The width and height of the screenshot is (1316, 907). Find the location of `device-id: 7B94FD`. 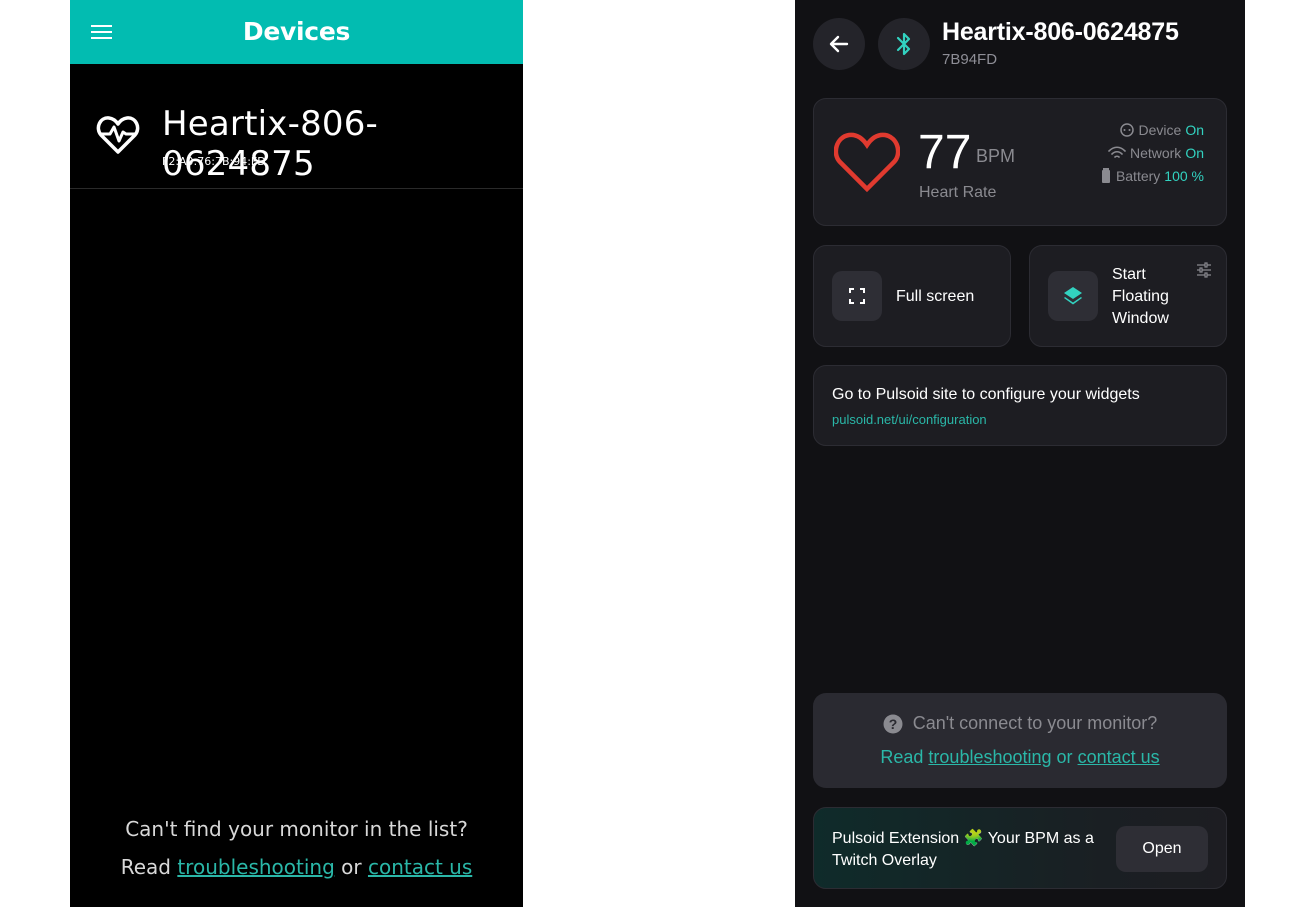

device-id: 7B94FD is located at coordinates (970, 59).